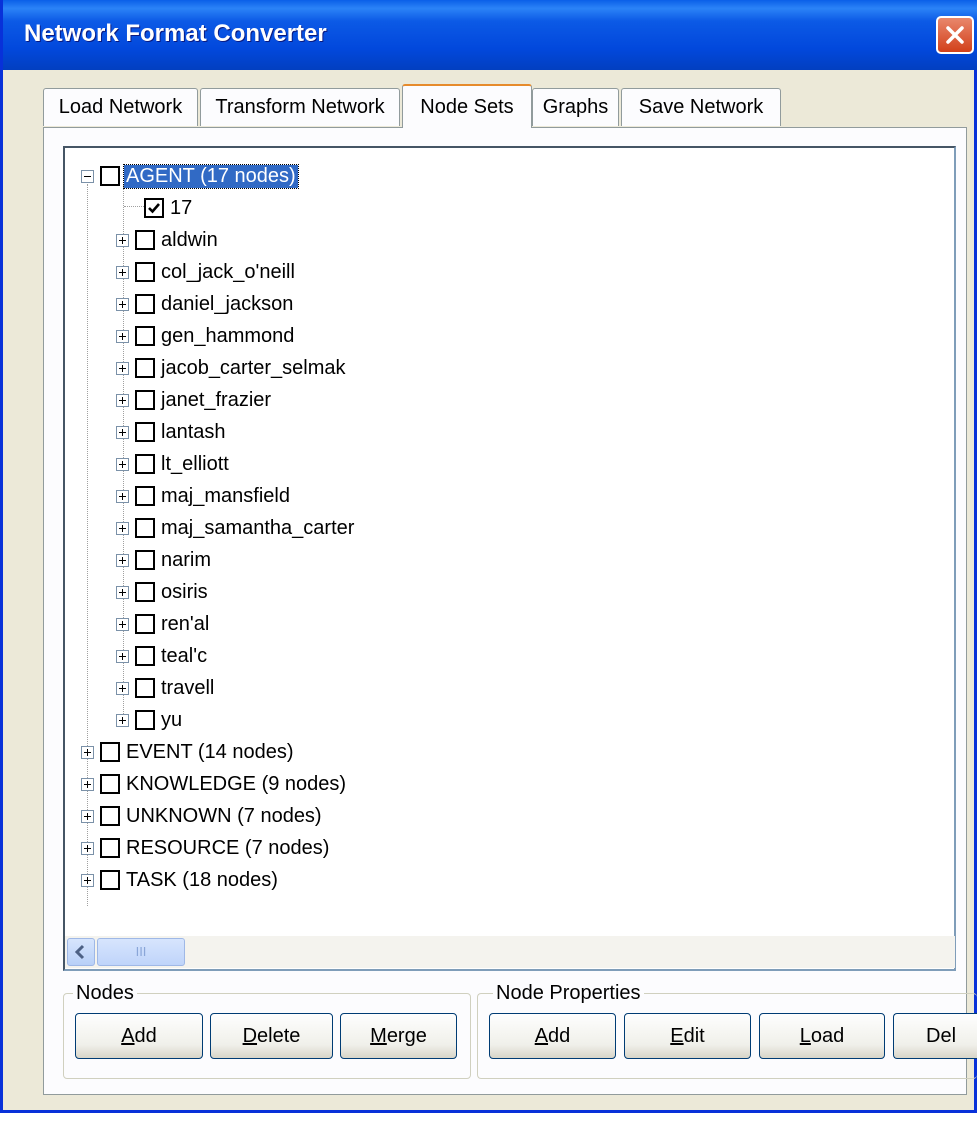  I want to click on tree-item: gen_hammond, so click(206, 336).